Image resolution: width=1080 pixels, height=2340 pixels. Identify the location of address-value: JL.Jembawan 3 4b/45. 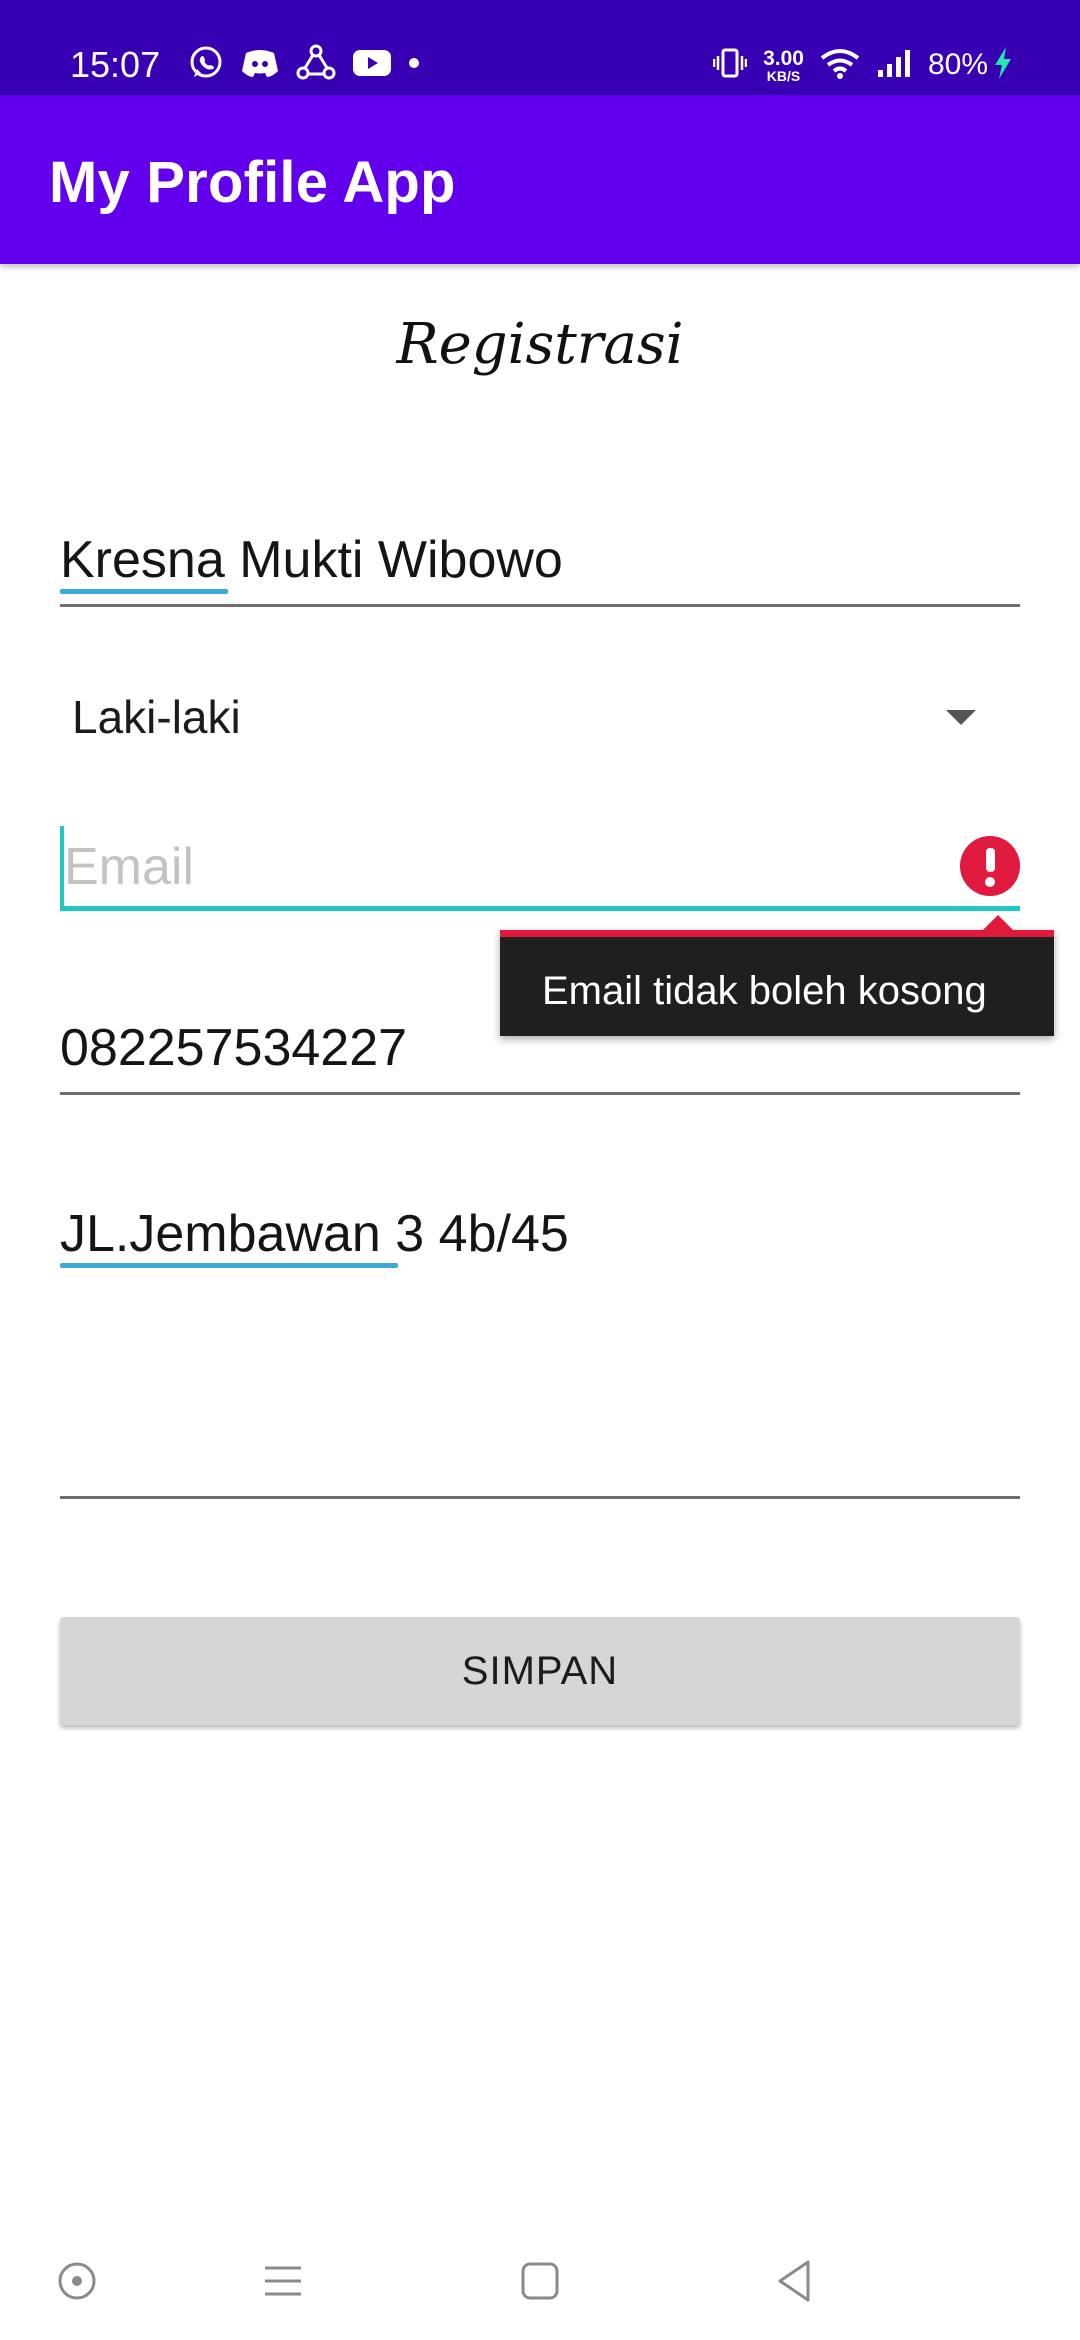
(314, 1234).